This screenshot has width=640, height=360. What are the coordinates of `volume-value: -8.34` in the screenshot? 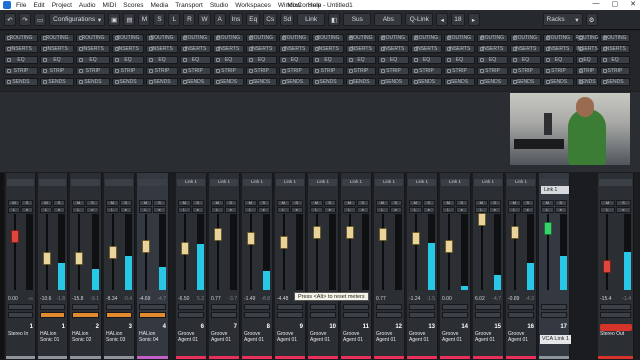 It's located at (111, 299).